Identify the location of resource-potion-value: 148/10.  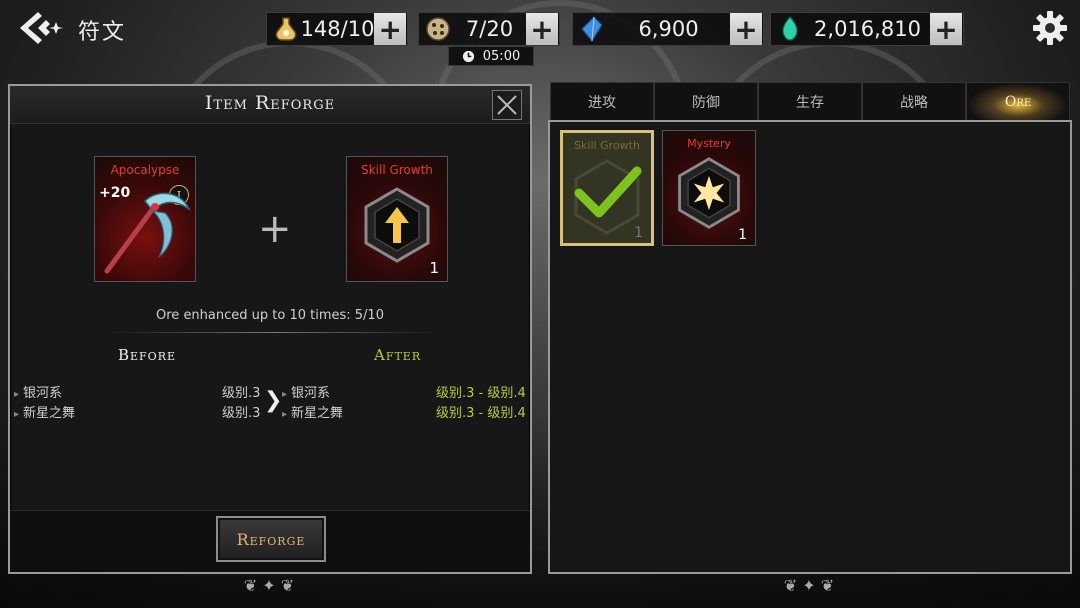
(337, 29).